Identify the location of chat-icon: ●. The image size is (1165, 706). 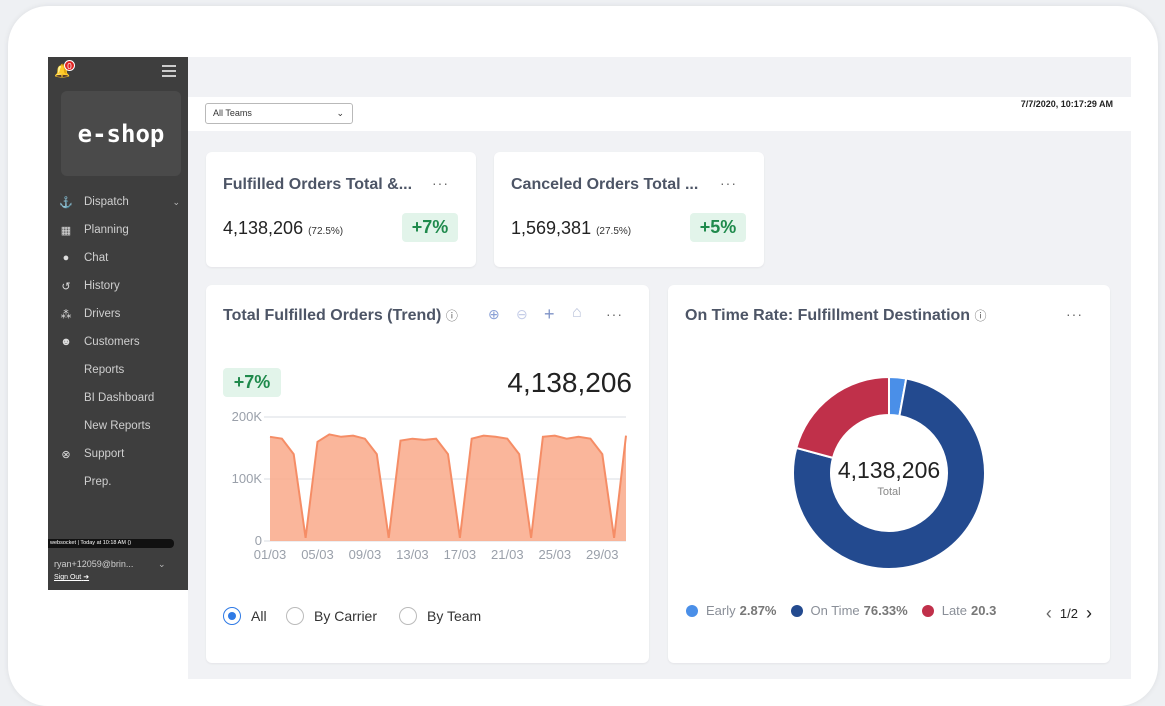
(66, 258).